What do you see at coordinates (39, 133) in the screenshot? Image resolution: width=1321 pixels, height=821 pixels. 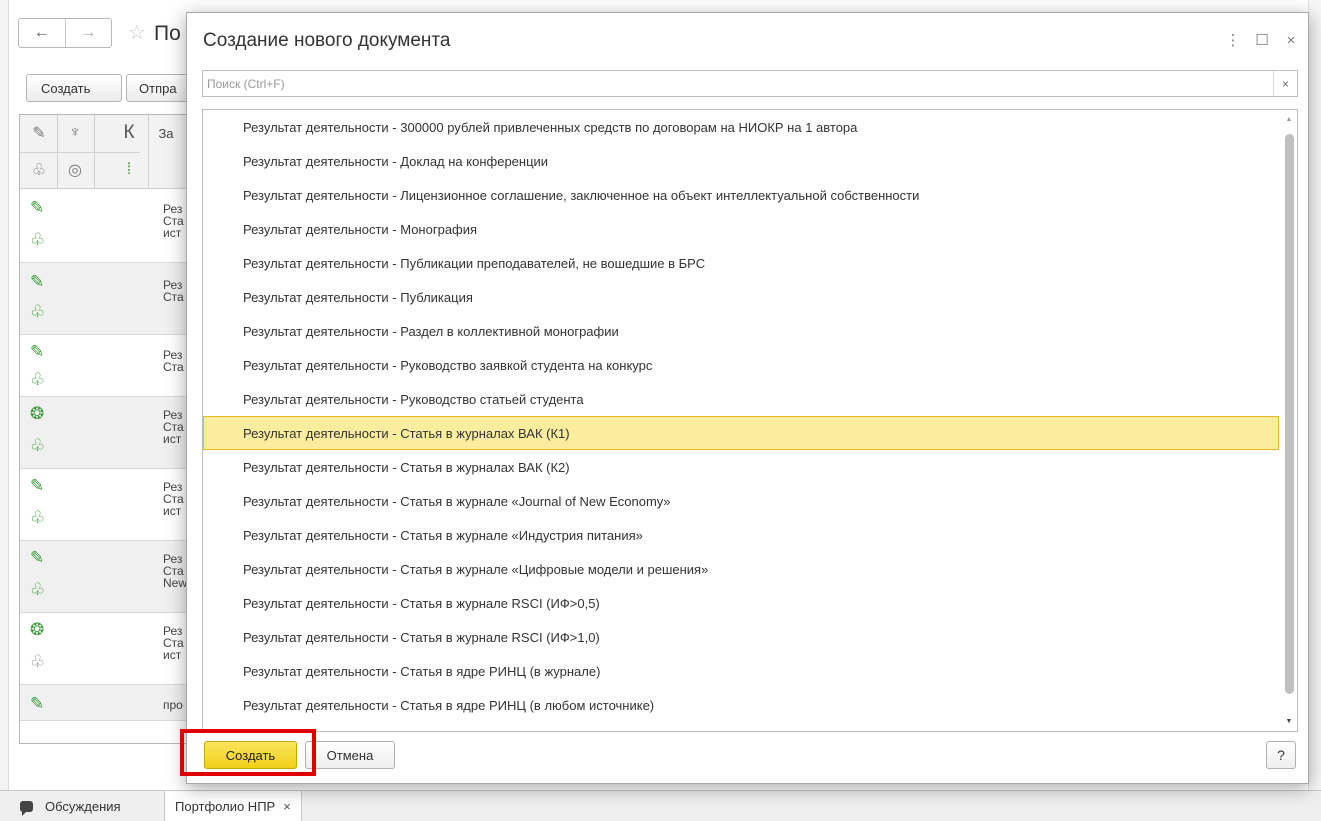 I see `attachment-column-icon: ✎` at bounding box center [39, 133].